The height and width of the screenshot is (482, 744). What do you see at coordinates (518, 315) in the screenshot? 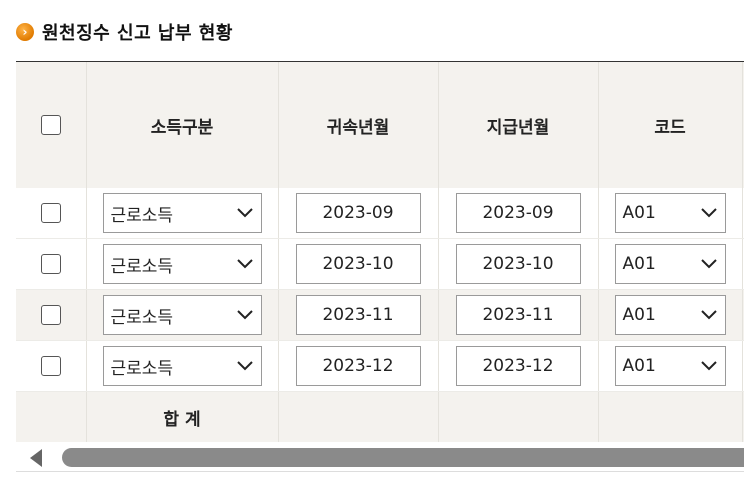
I see `pay-month-input: 2023-11` at bounding box center [518, 315].